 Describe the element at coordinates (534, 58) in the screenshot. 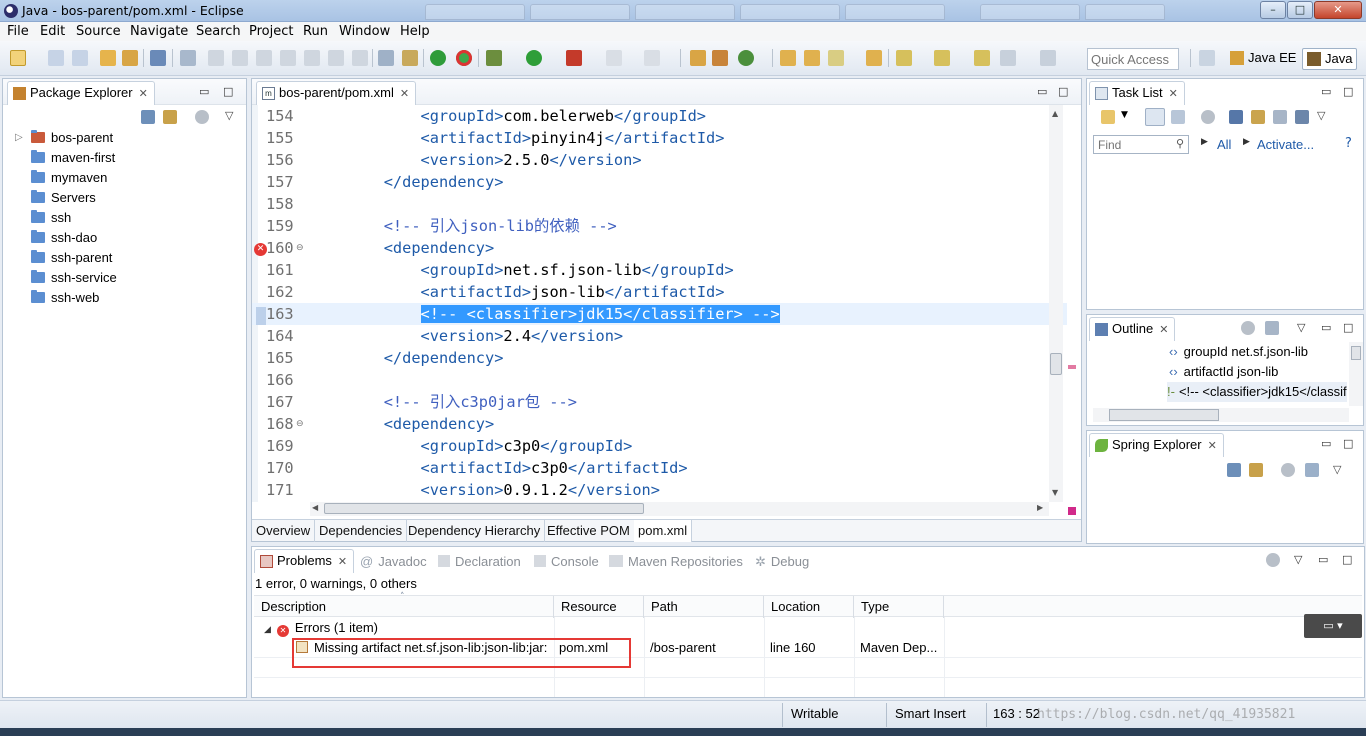

I see `run-icon` at that location.